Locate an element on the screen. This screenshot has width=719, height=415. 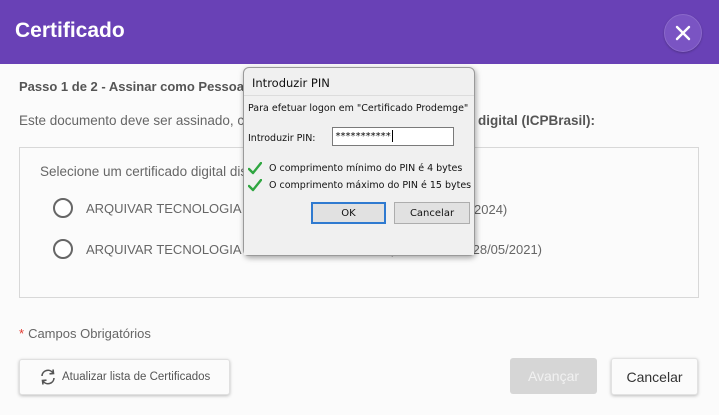
pin-input: *********** is located at coordinates (393, 136).